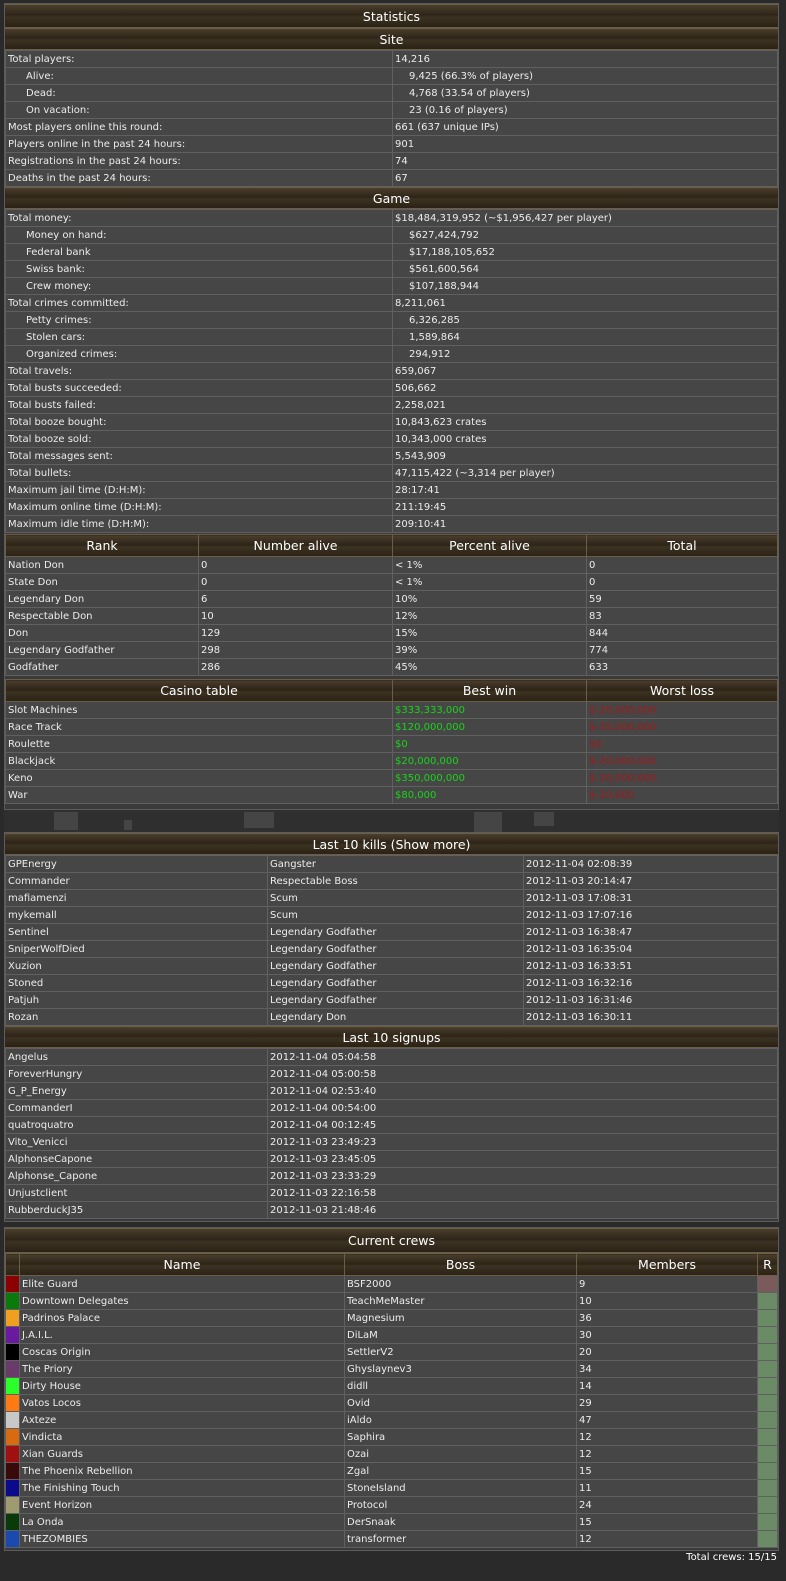 Image resolution: width=786 pixels, height=1581 pixels. What do you see at coordinates (489, 599) in the screenshot?
I see `rank-cell: 10%` at bounding box center [489, 599].